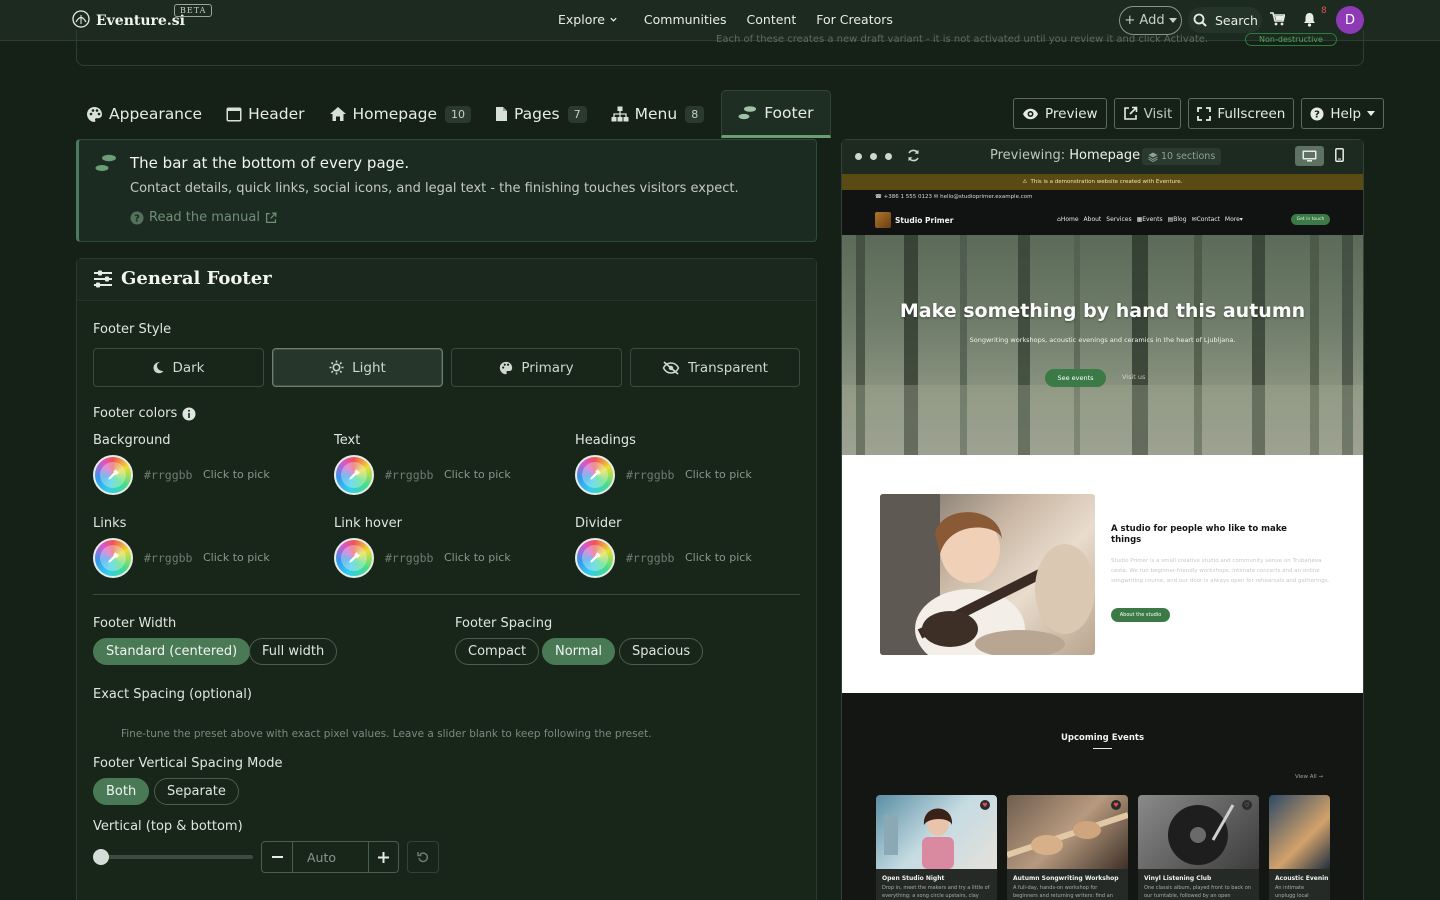 The height and width of the screenshot is (900, 1440). Describe the element at coordinates (234, 114) in the screenshot. I see `window-icon` at that location.